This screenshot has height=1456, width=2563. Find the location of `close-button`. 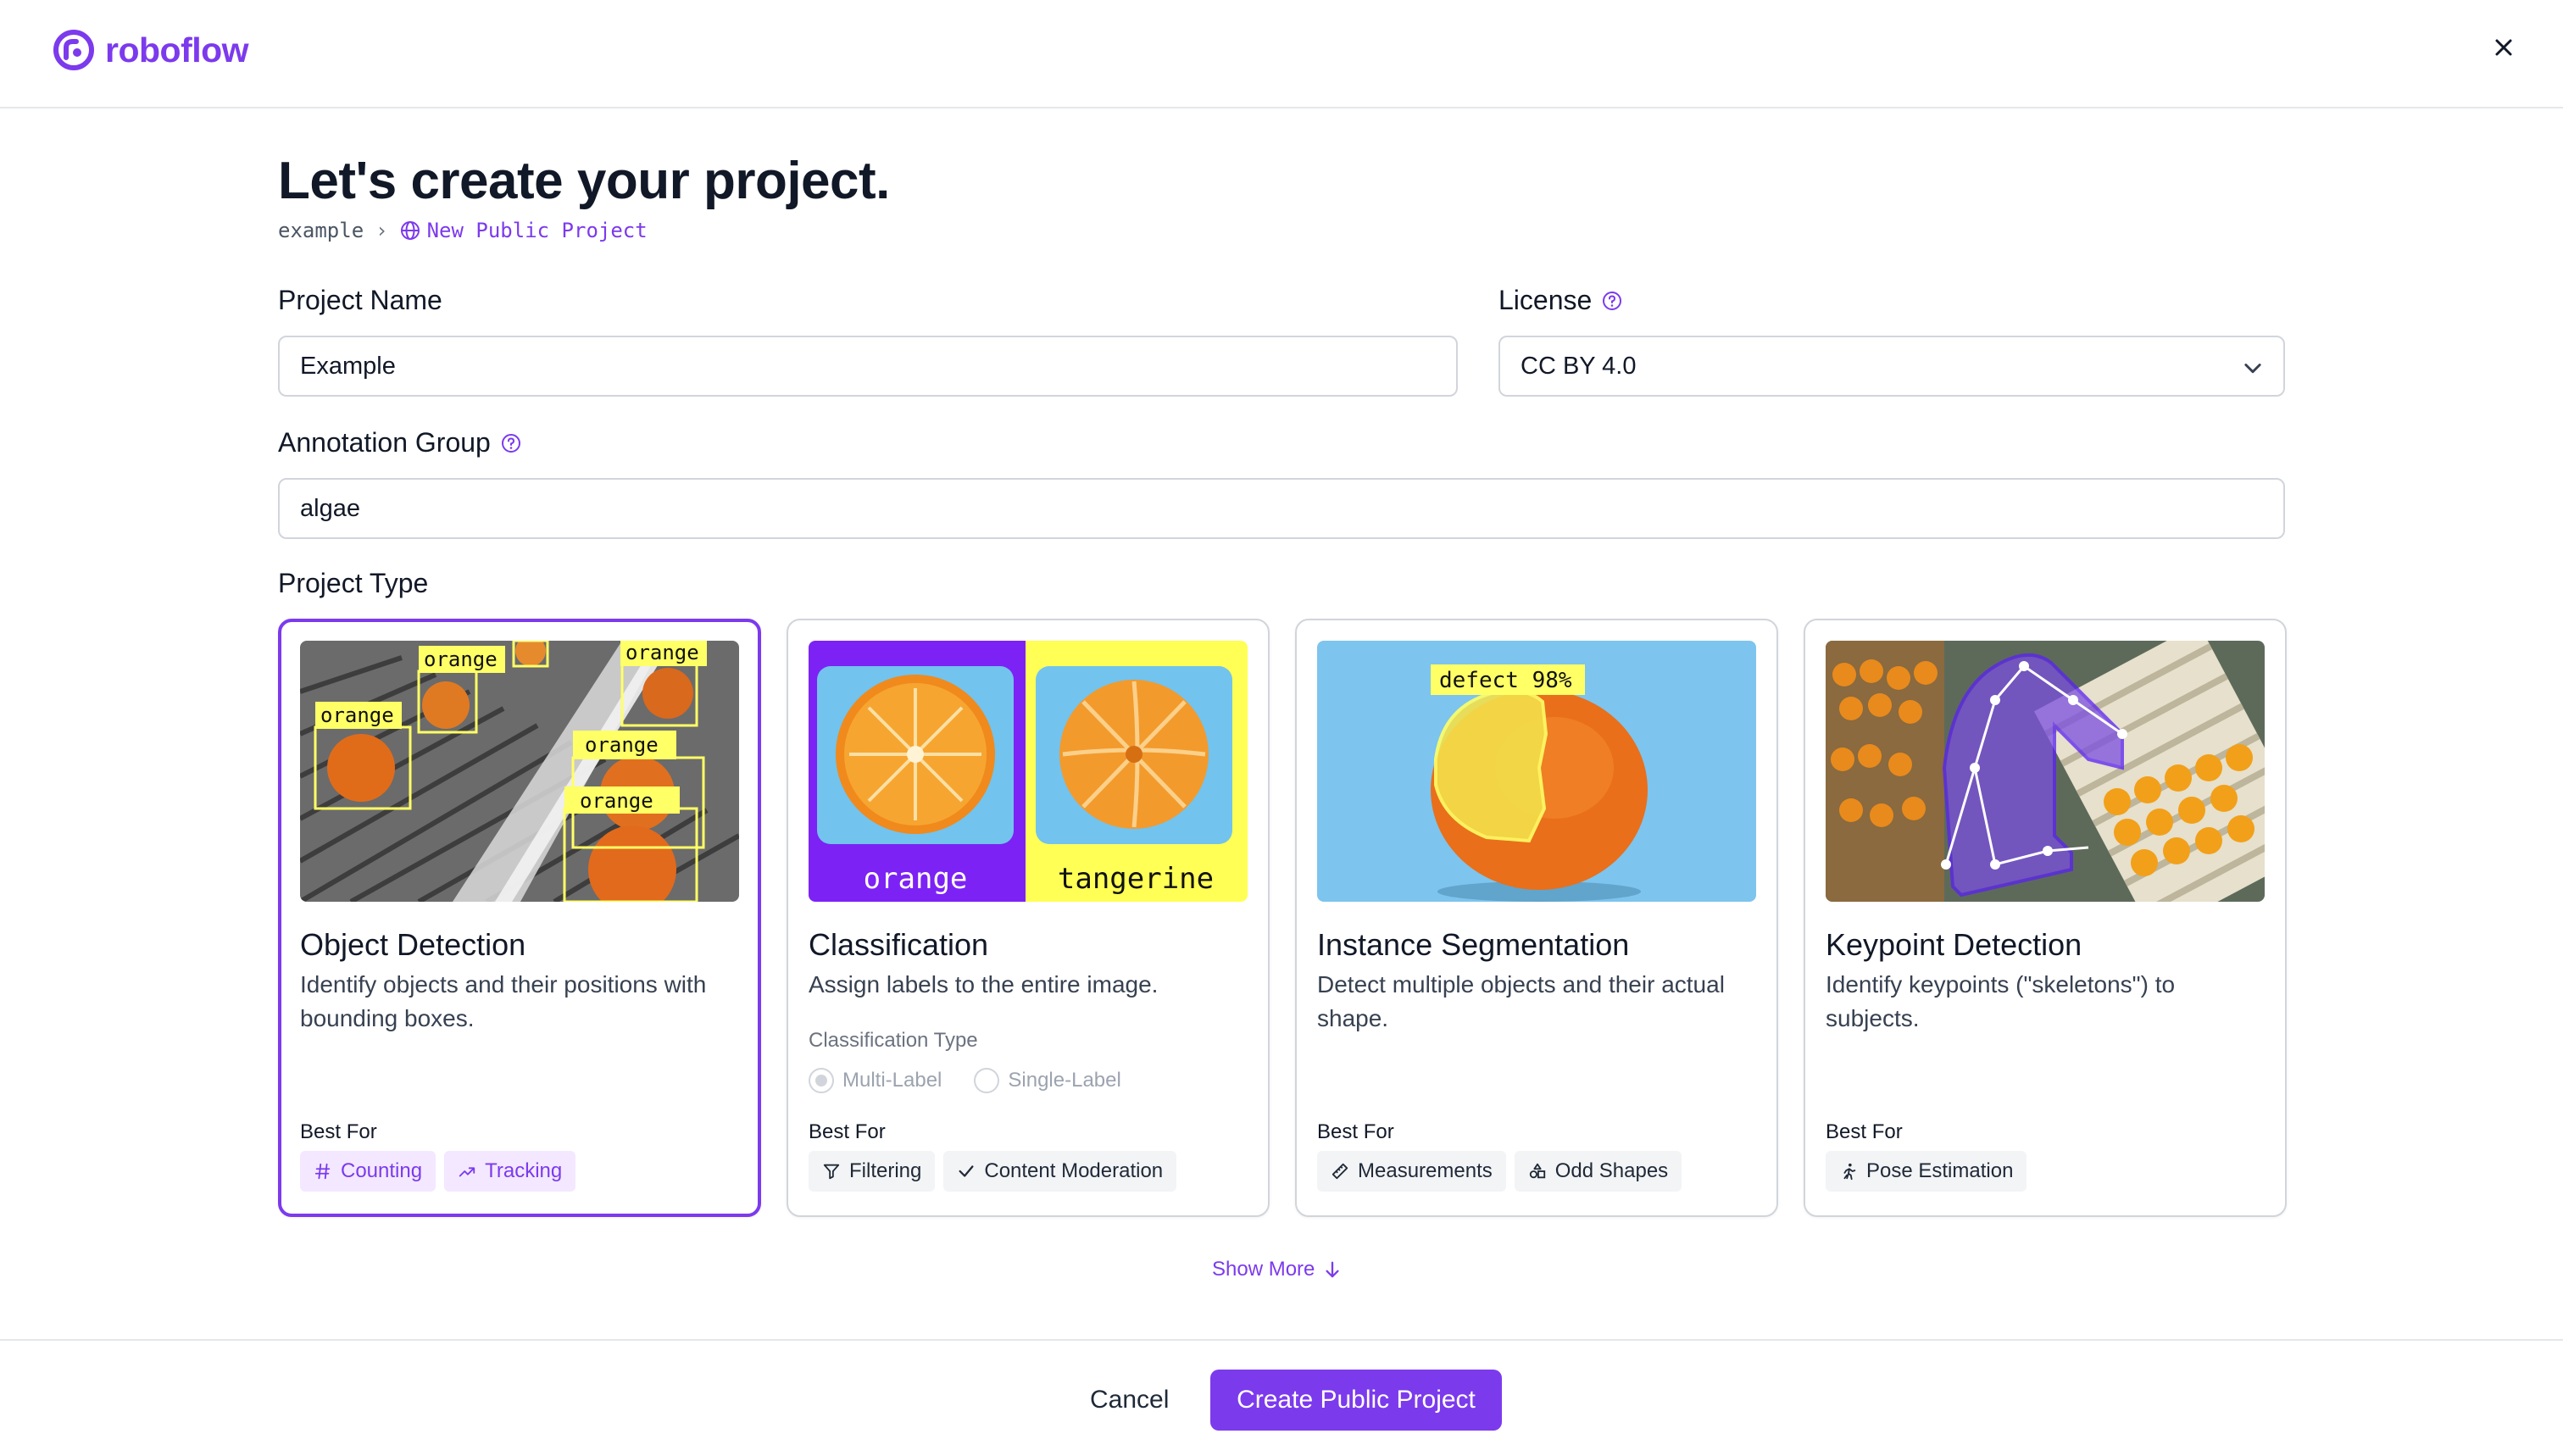

close-button is located at coordinates (2504, 47).